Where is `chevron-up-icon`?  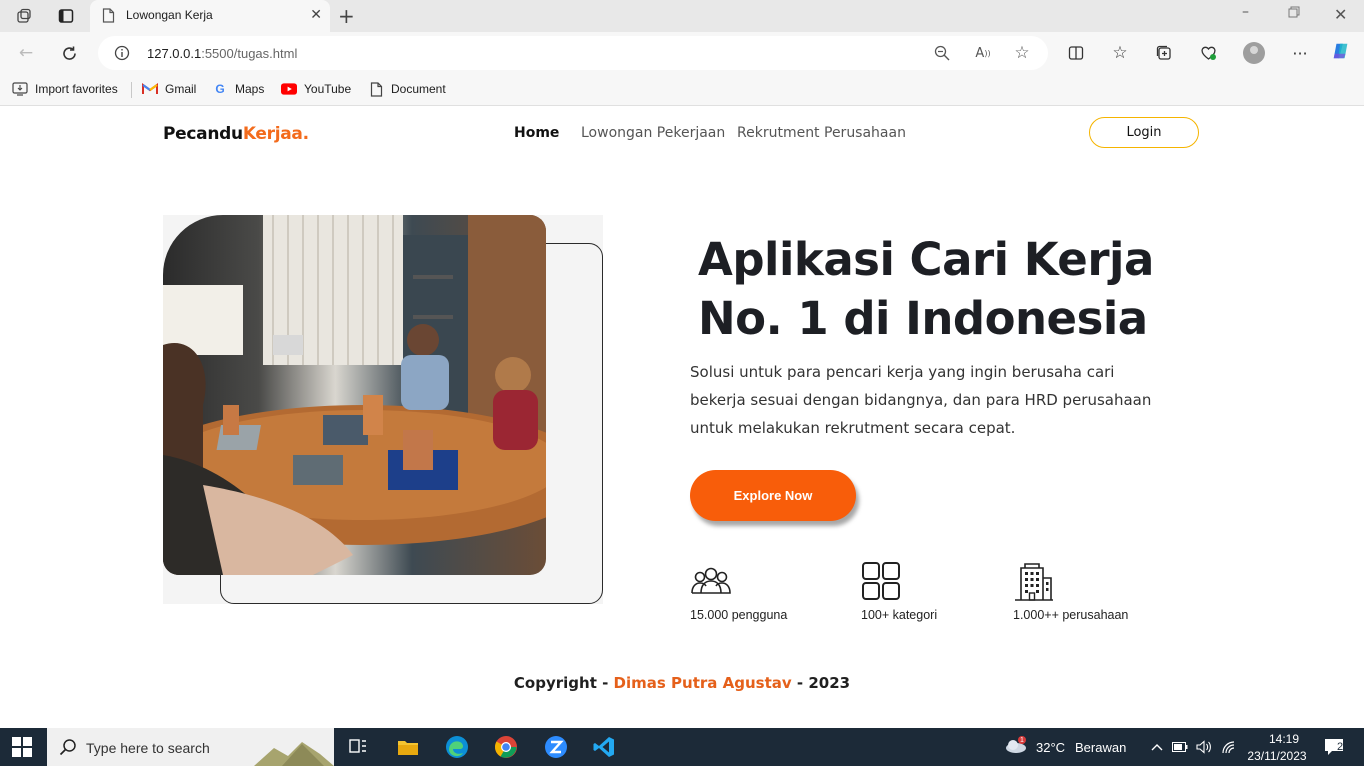
chevron-up-icon is located at coordinates (1157, 747).